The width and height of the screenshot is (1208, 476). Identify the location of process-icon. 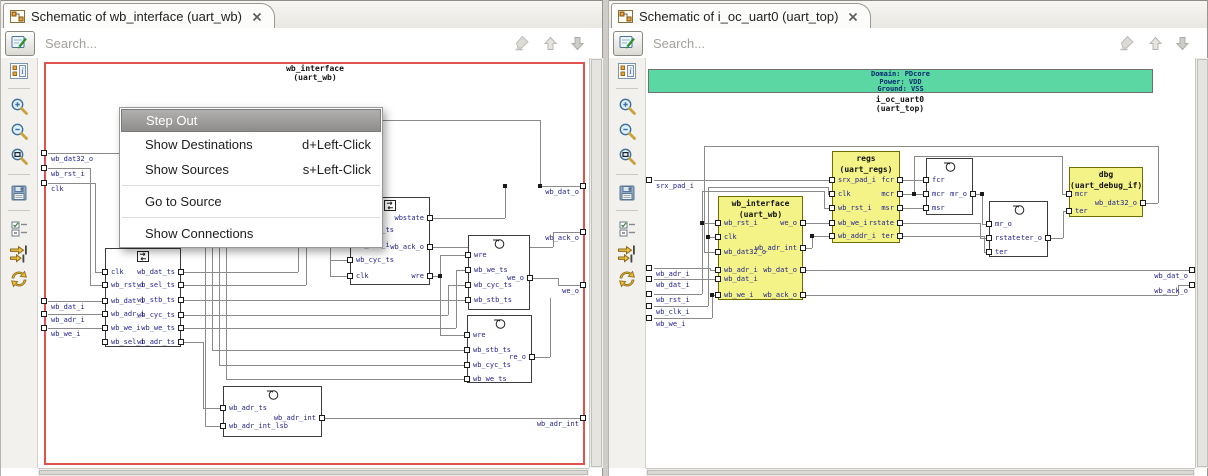
(1019, 212).